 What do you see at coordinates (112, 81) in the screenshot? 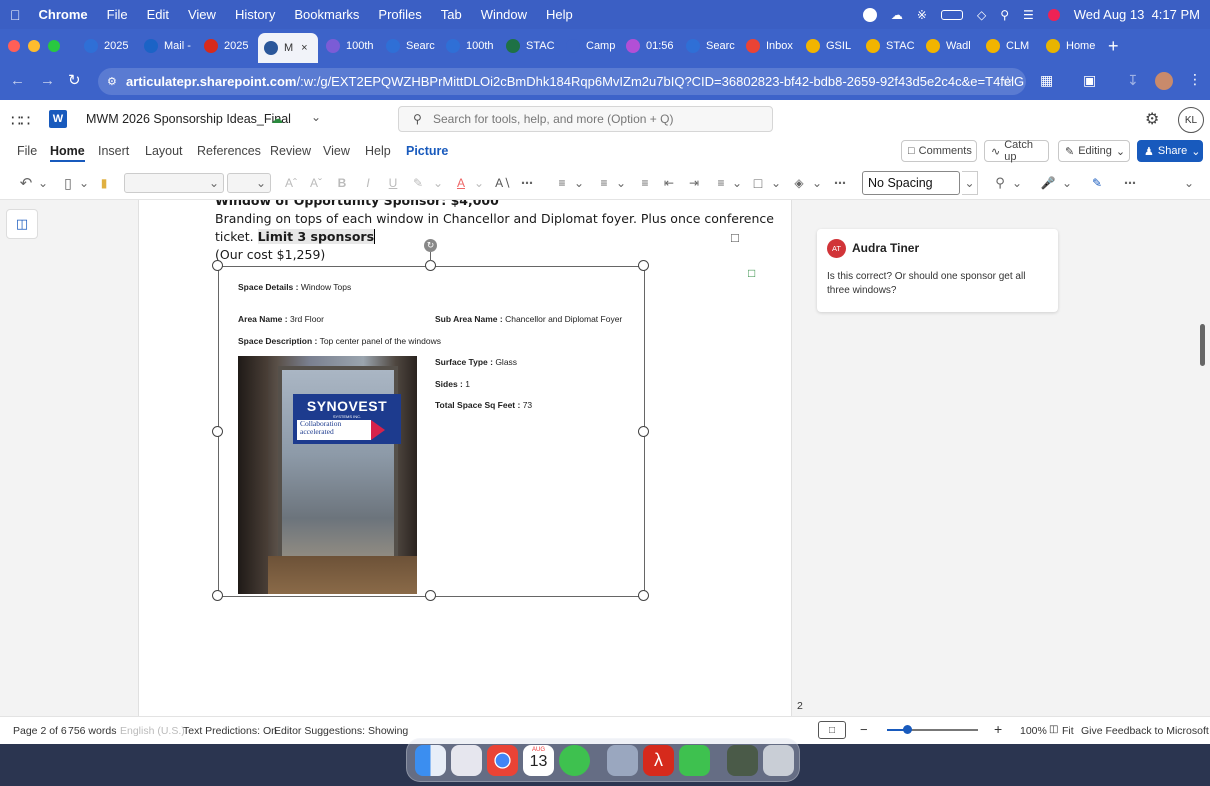
I see `site-info-icon: ⚙` at bounding box center [112, 81].